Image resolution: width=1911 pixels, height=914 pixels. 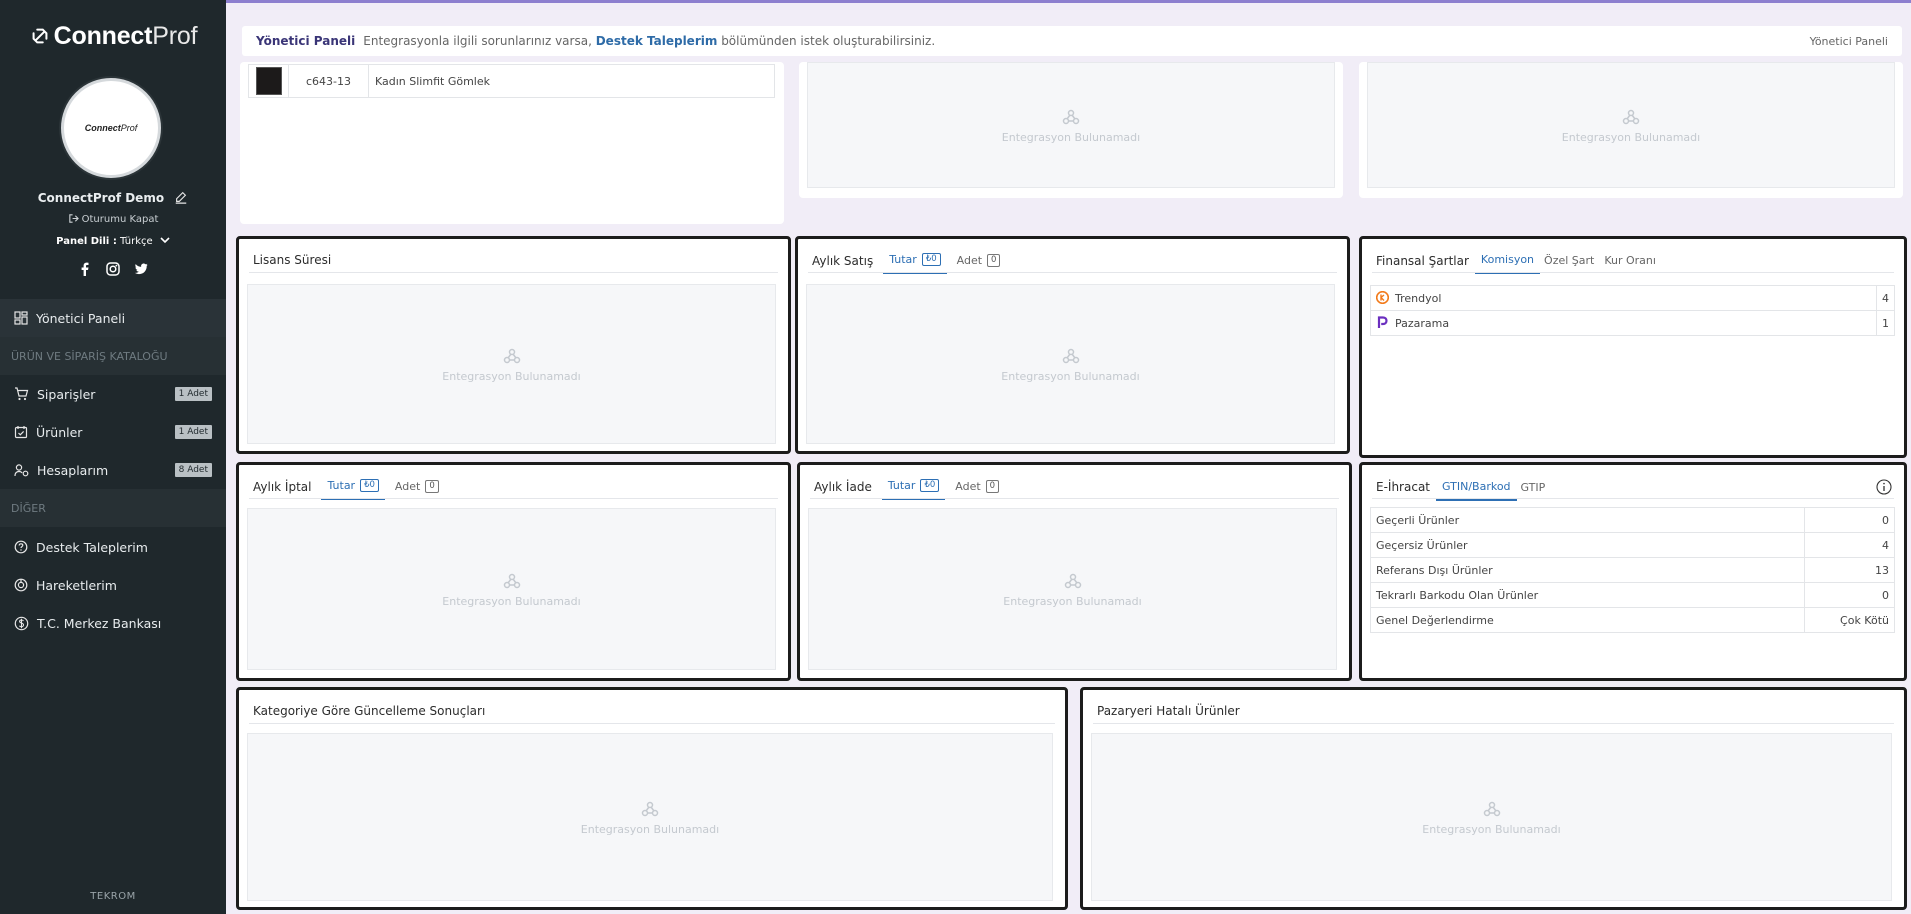 What do you see at coordinates (329, 81) in the screenshot?
I see `product-code: c643-13` at bounding box center [329, 81].